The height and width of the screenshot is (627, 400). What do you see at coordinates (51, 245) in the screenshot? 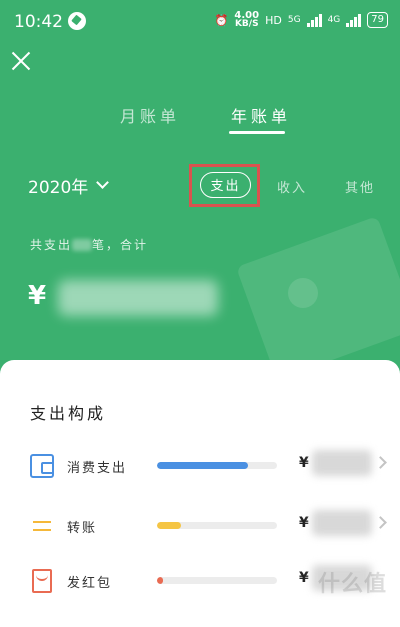
I see `summary-prefix: 共支出` at bounding box center [51, 245].